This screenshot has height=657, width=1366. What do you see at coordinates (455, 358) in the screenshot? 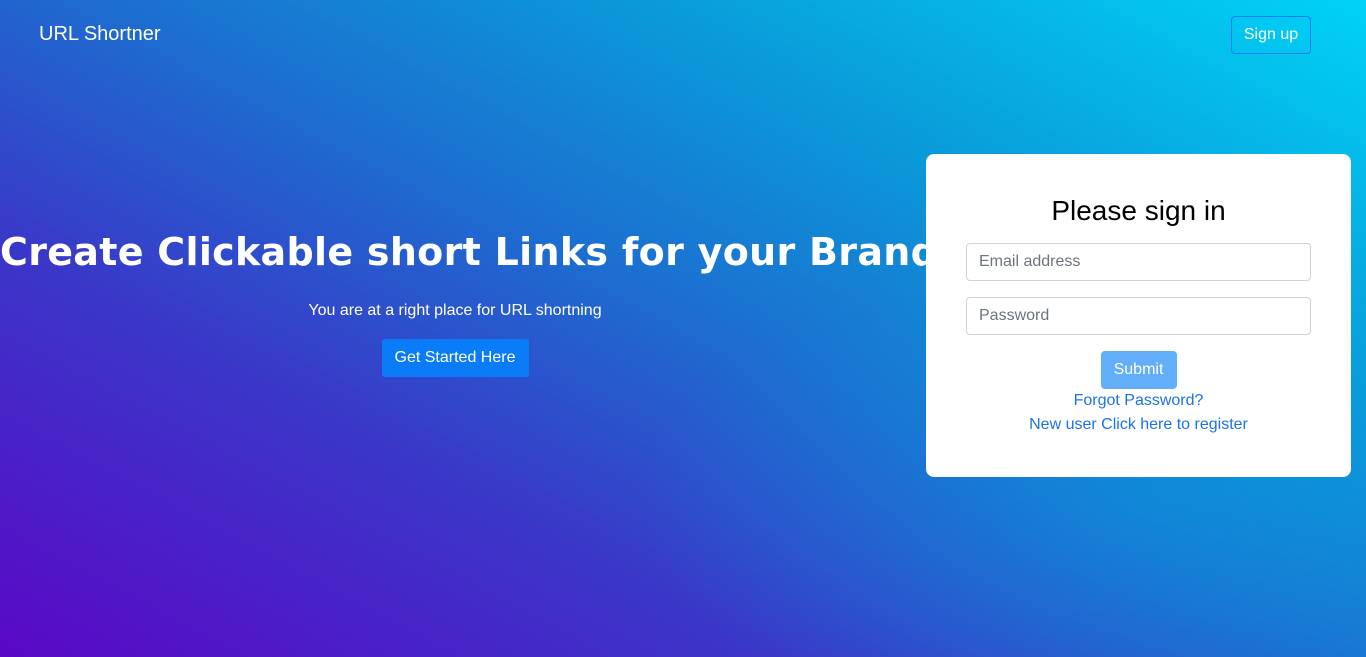
I see `get-started-button: Get Started Here` at bounding box center [455, 358].